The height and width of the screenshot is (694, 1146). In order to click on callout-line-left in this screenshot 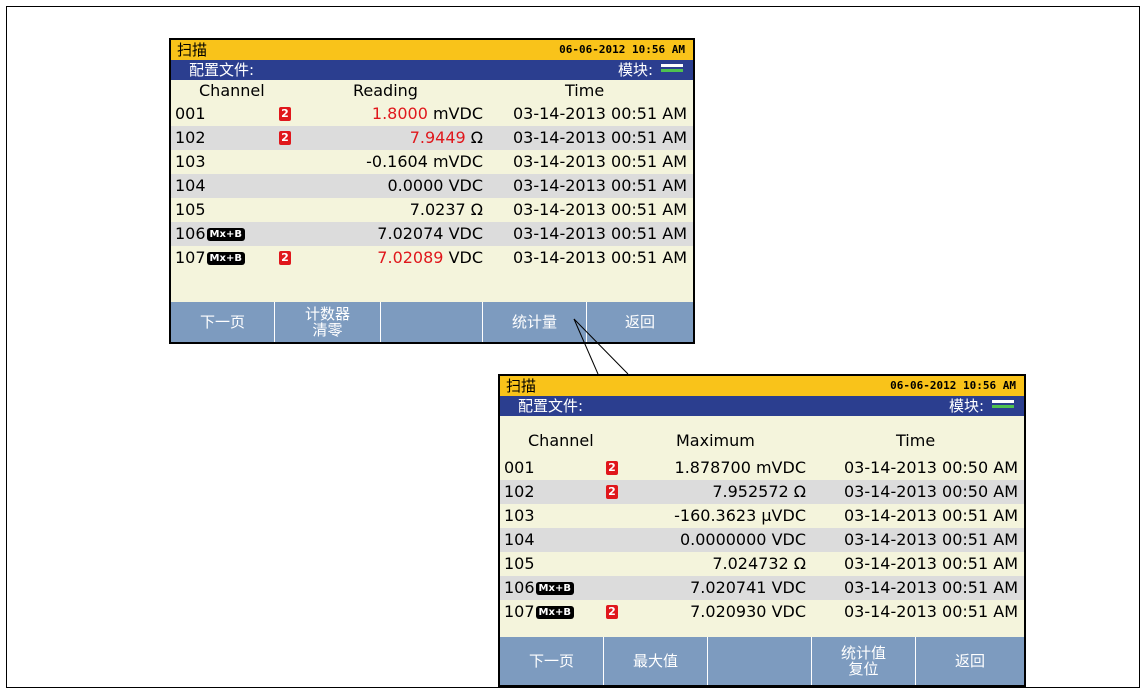, I will do `click(586, 346)`.